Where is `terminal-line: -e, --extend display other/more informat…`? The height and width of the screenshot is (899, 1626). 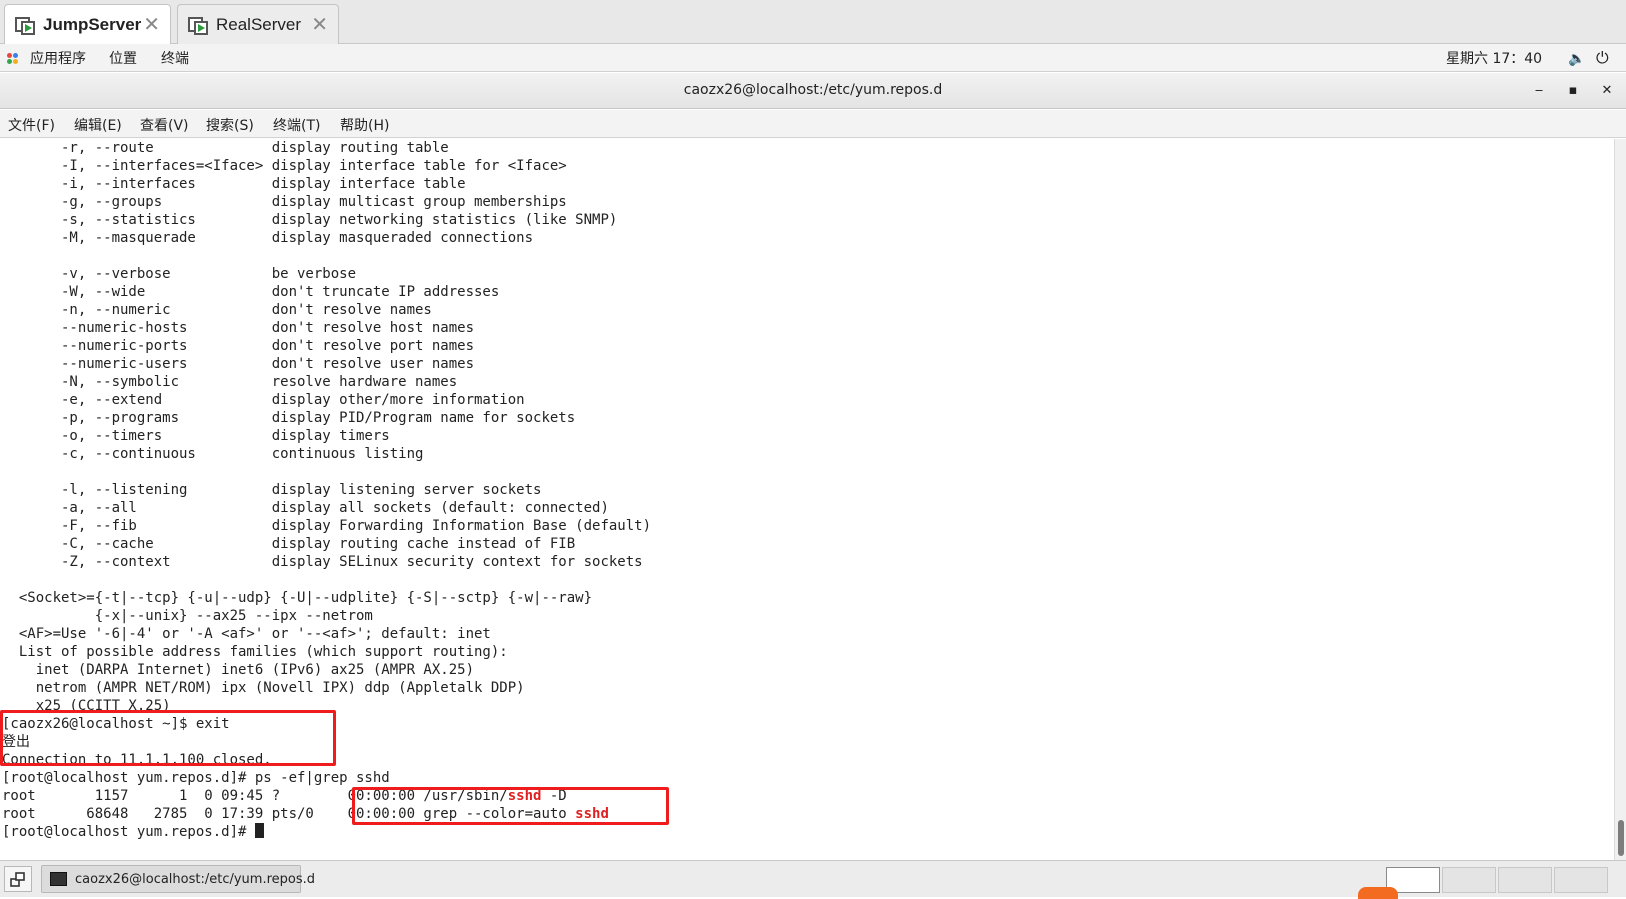 terminal-line: -e, --extend display other/more informat… is located at coordinates (263, 400).